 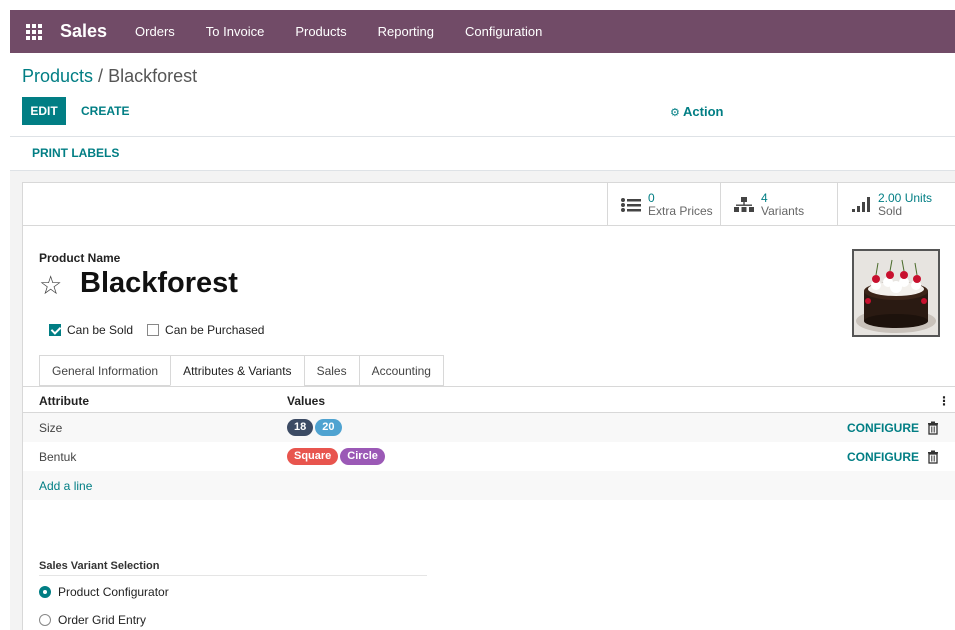 What do you see at coordinates (406, 31) in the screenshot?
I see `menu-reporting: Reporting` at bounding box center [406, 31].